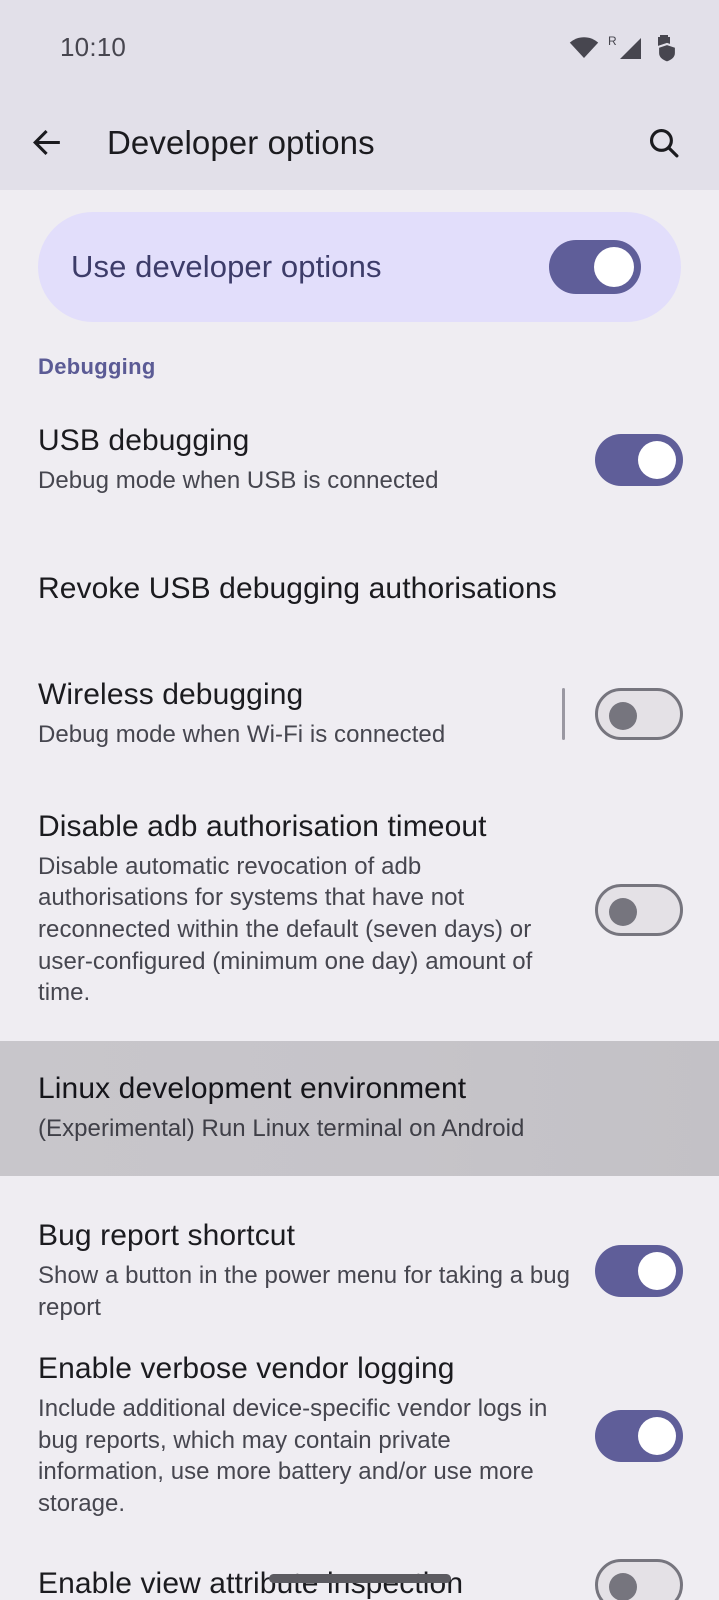 This screenshot has height=1600, width=719. Describe the element at coordinates (238, 480) in the screenshot. I see `pref-summary: Debug mode when USB is connected` at that location.